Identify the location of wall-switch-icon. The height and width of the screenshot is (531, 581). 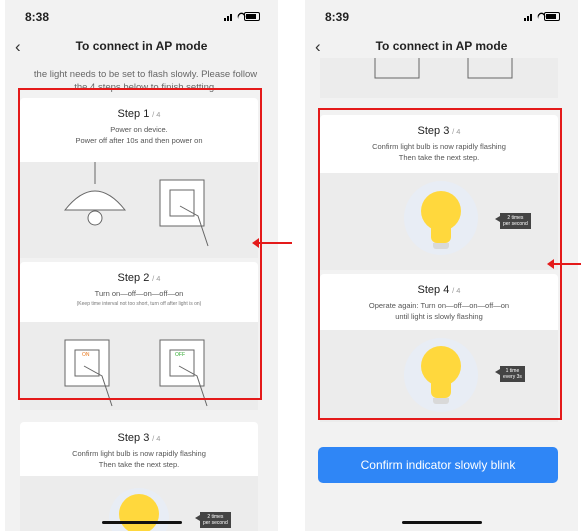
(443, 68).